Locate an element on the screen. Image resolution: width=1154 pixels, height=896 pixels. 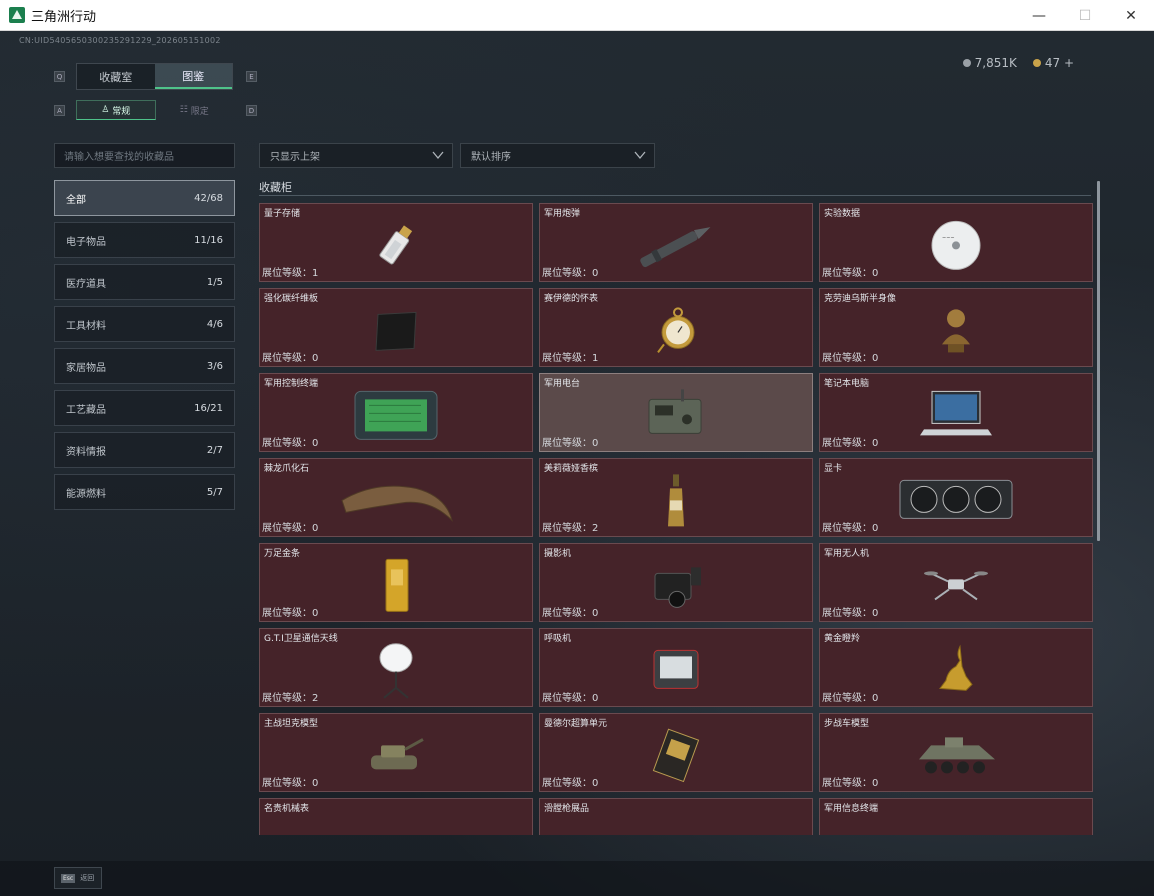
category-crafts: 工艺藏品 16/21 is located at coordinates (144, 408).